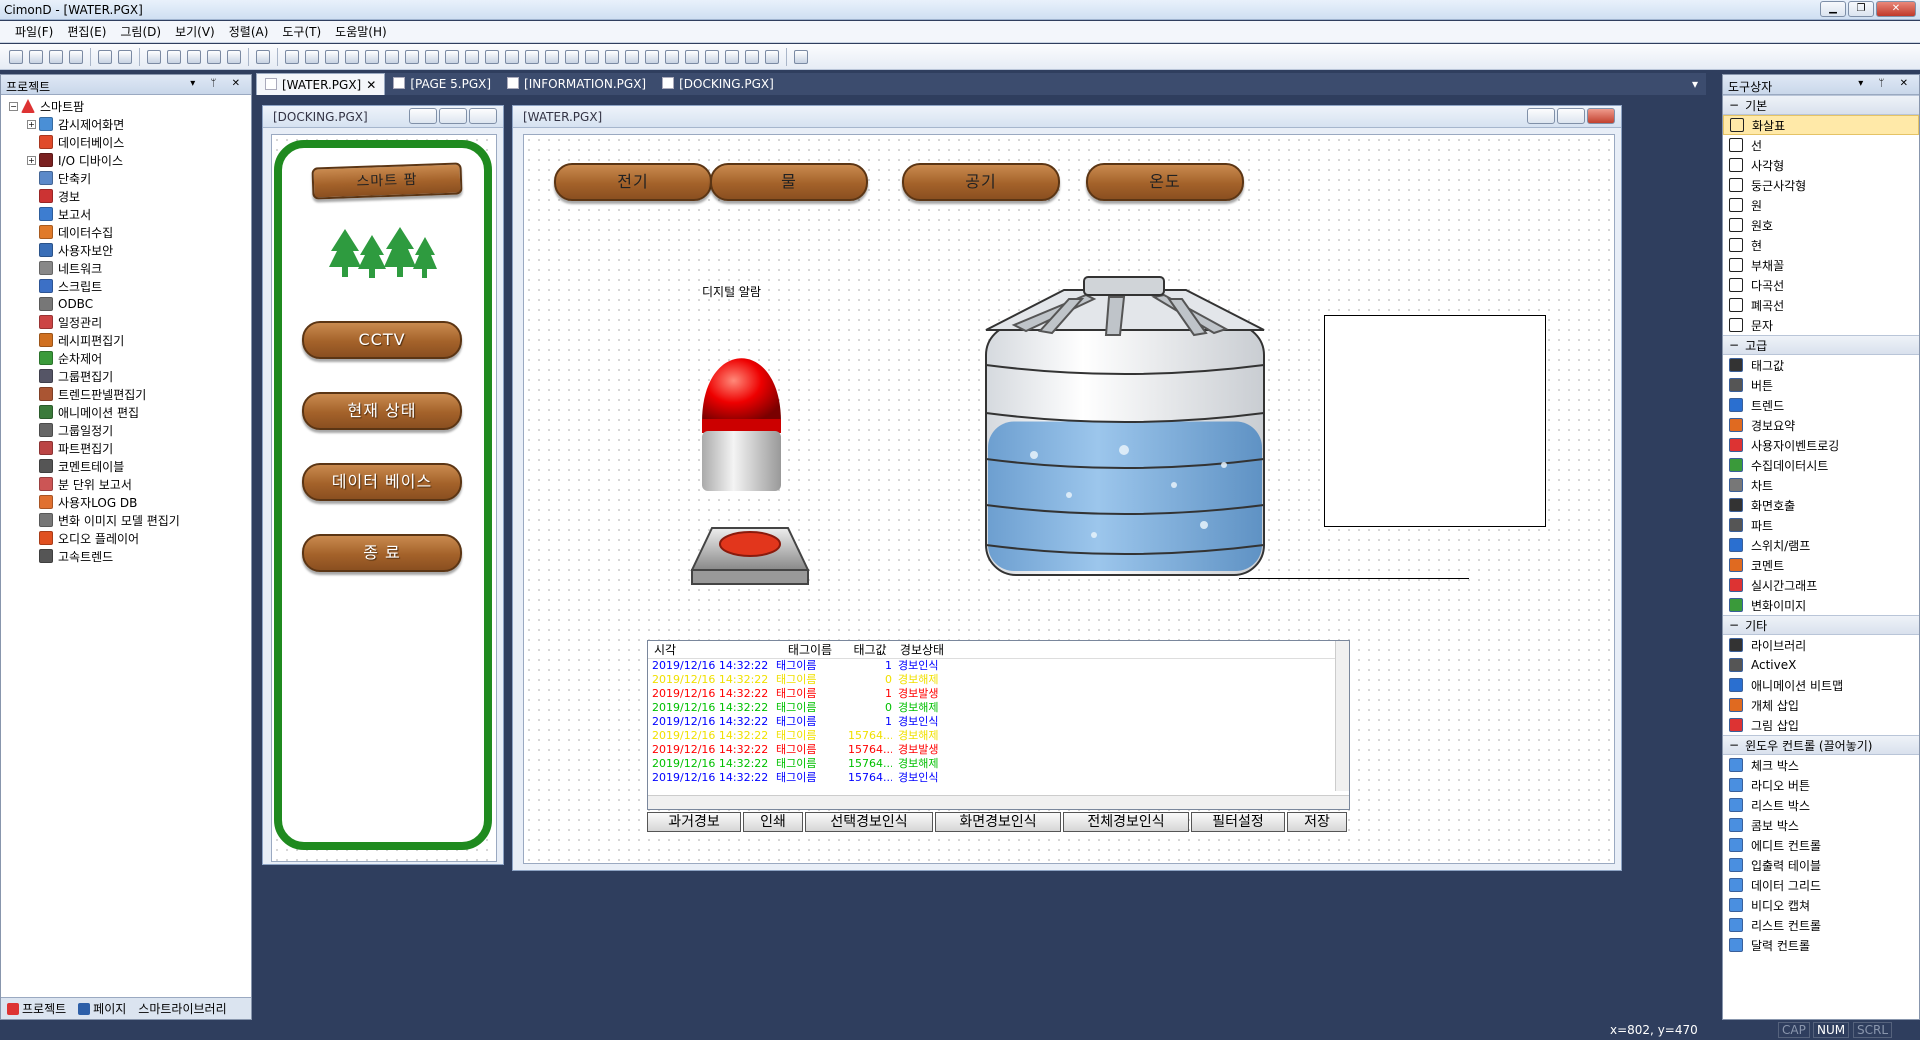 The height and width of the screenshot is (1040, 1920). Describe the element at coordinates (126, 394) in the screenshot. I see `tree-item: 트렌드판넬편집기` at that location.